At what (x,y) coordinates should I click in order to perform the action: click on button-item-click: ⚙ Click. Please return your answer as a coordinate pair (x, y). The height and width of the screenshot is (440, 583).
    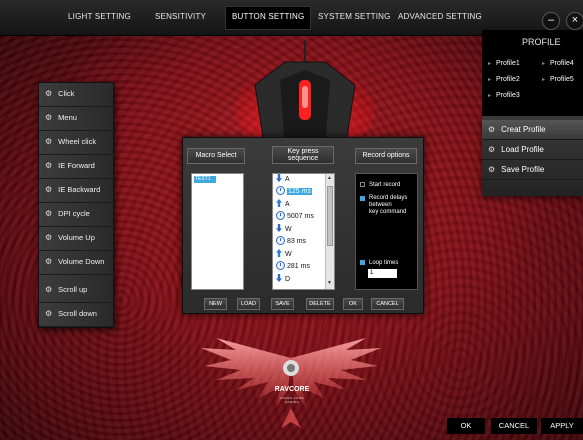
    Looking at the image, I should click on (77, 95).